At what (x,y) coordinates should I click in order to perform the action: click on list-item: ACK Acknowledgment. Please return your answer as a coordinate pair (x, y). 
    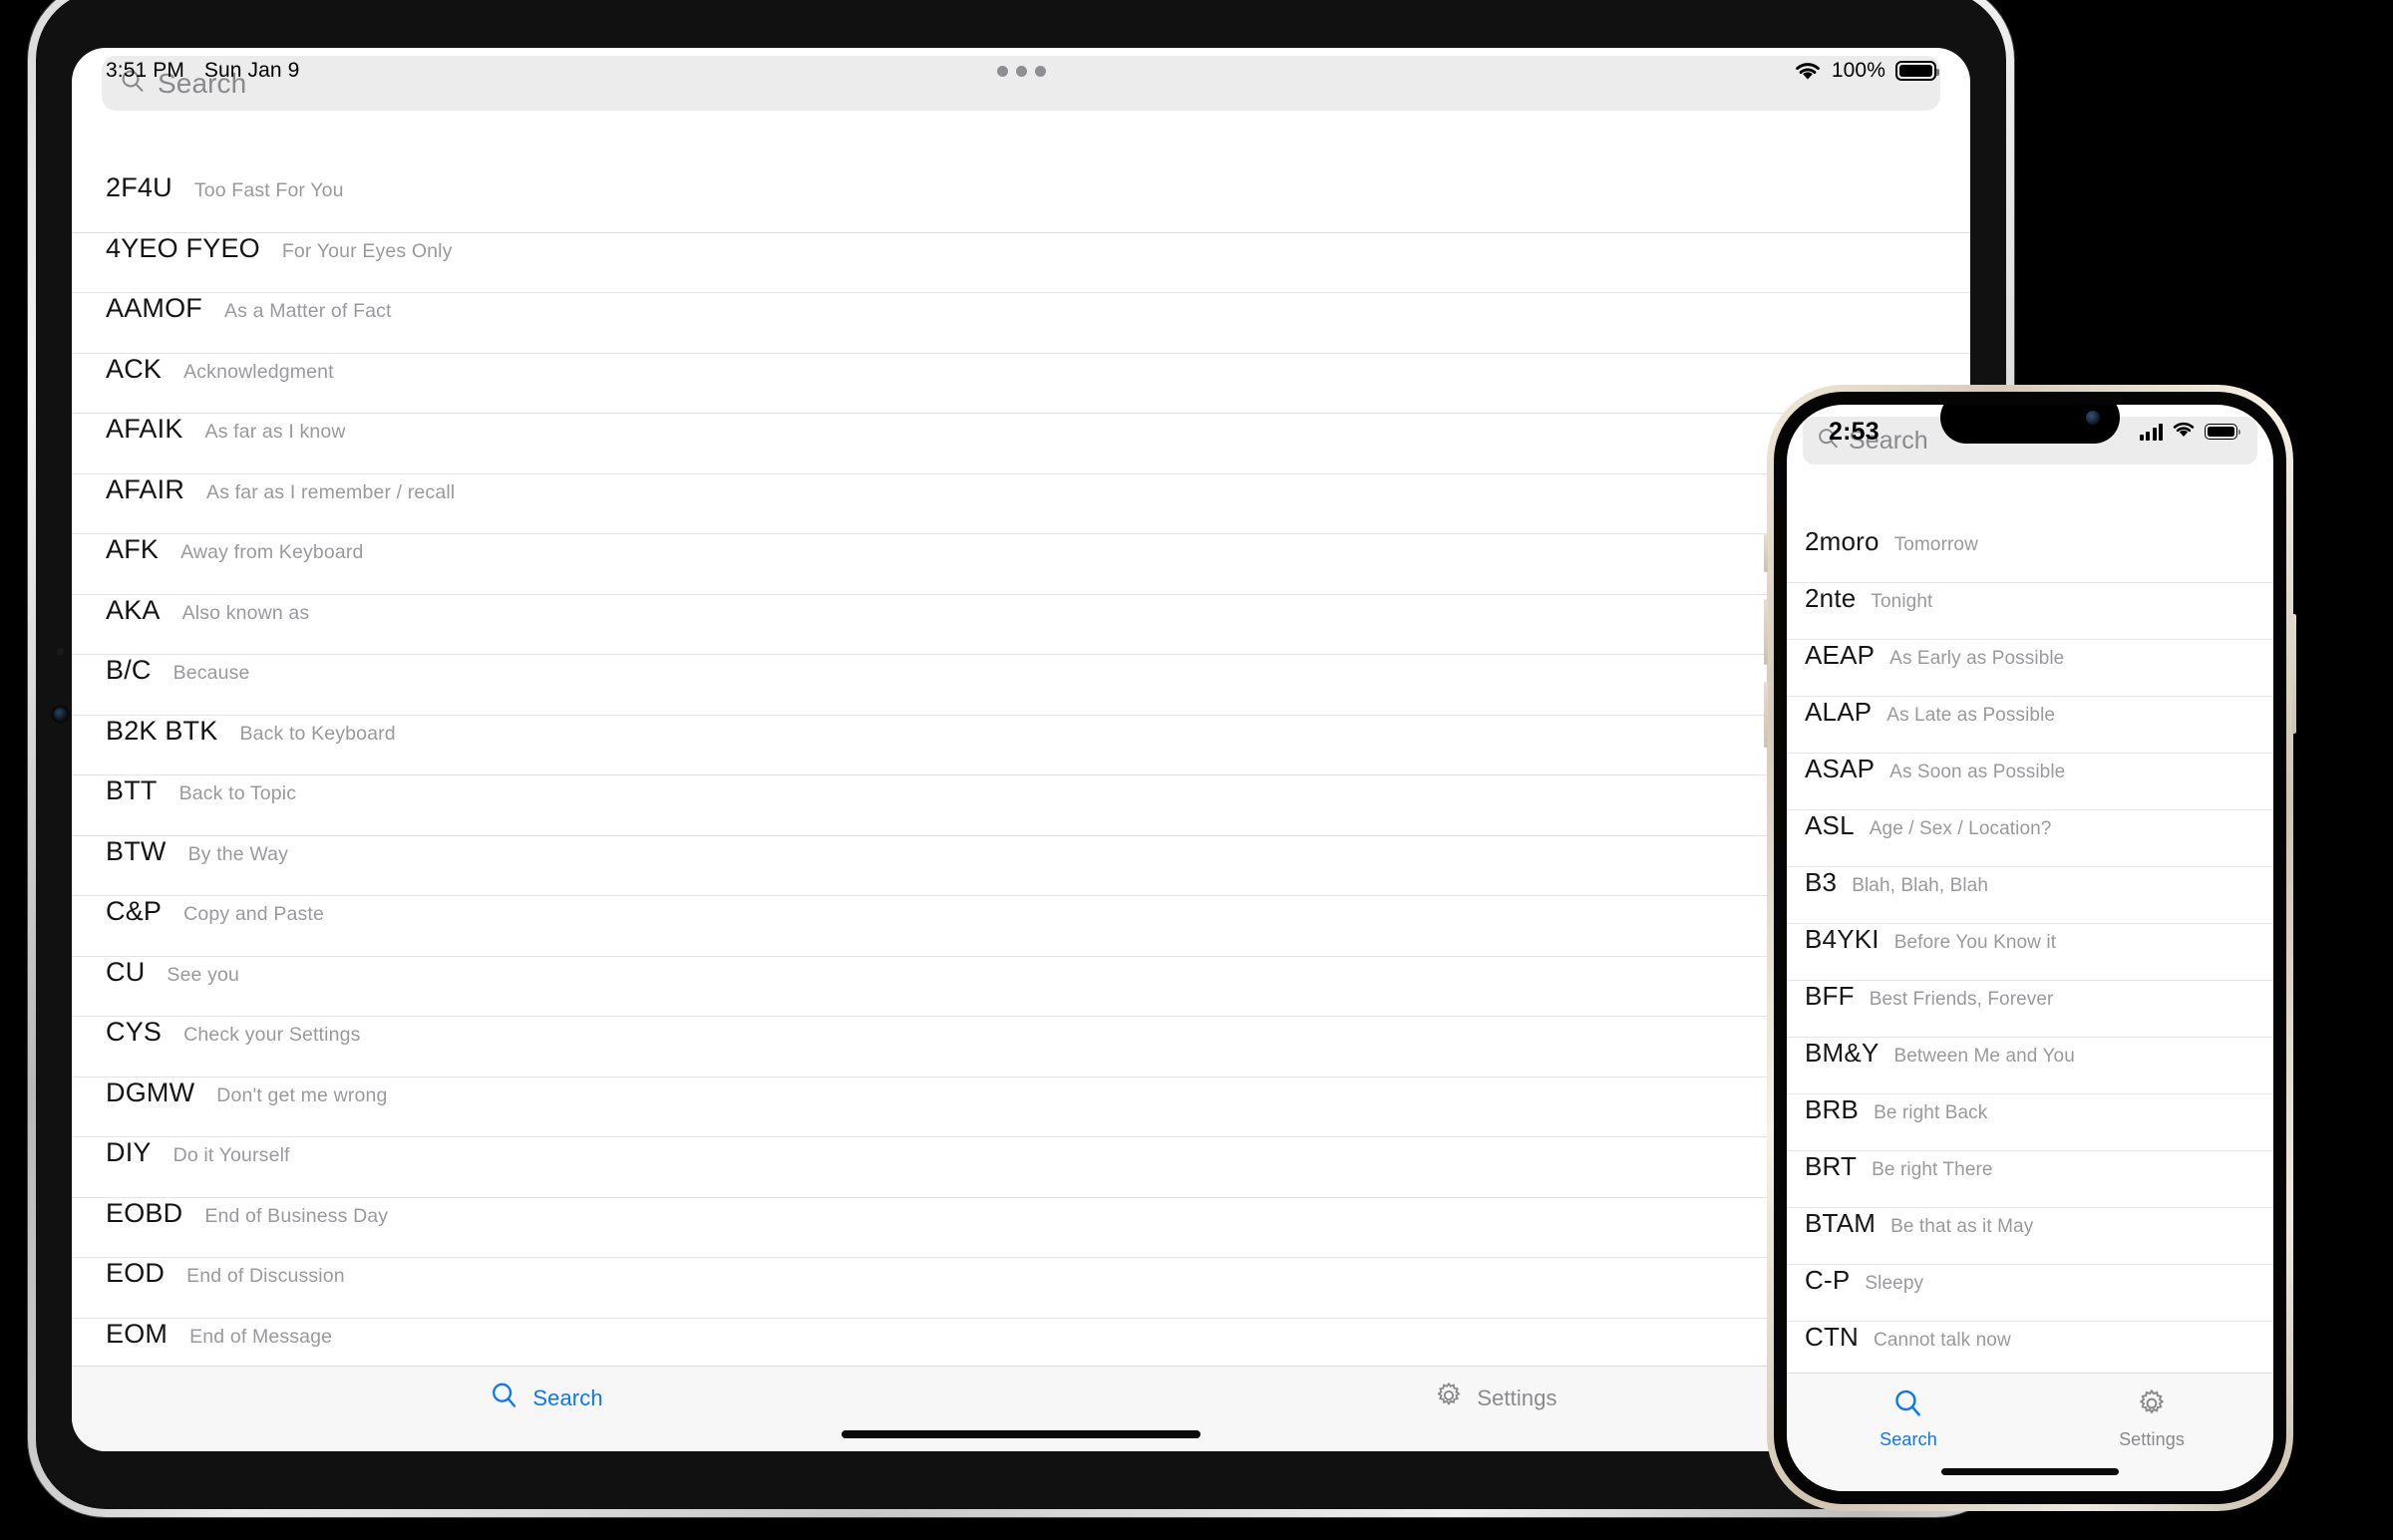
    Looking at the image, I should click on (1021, 383).